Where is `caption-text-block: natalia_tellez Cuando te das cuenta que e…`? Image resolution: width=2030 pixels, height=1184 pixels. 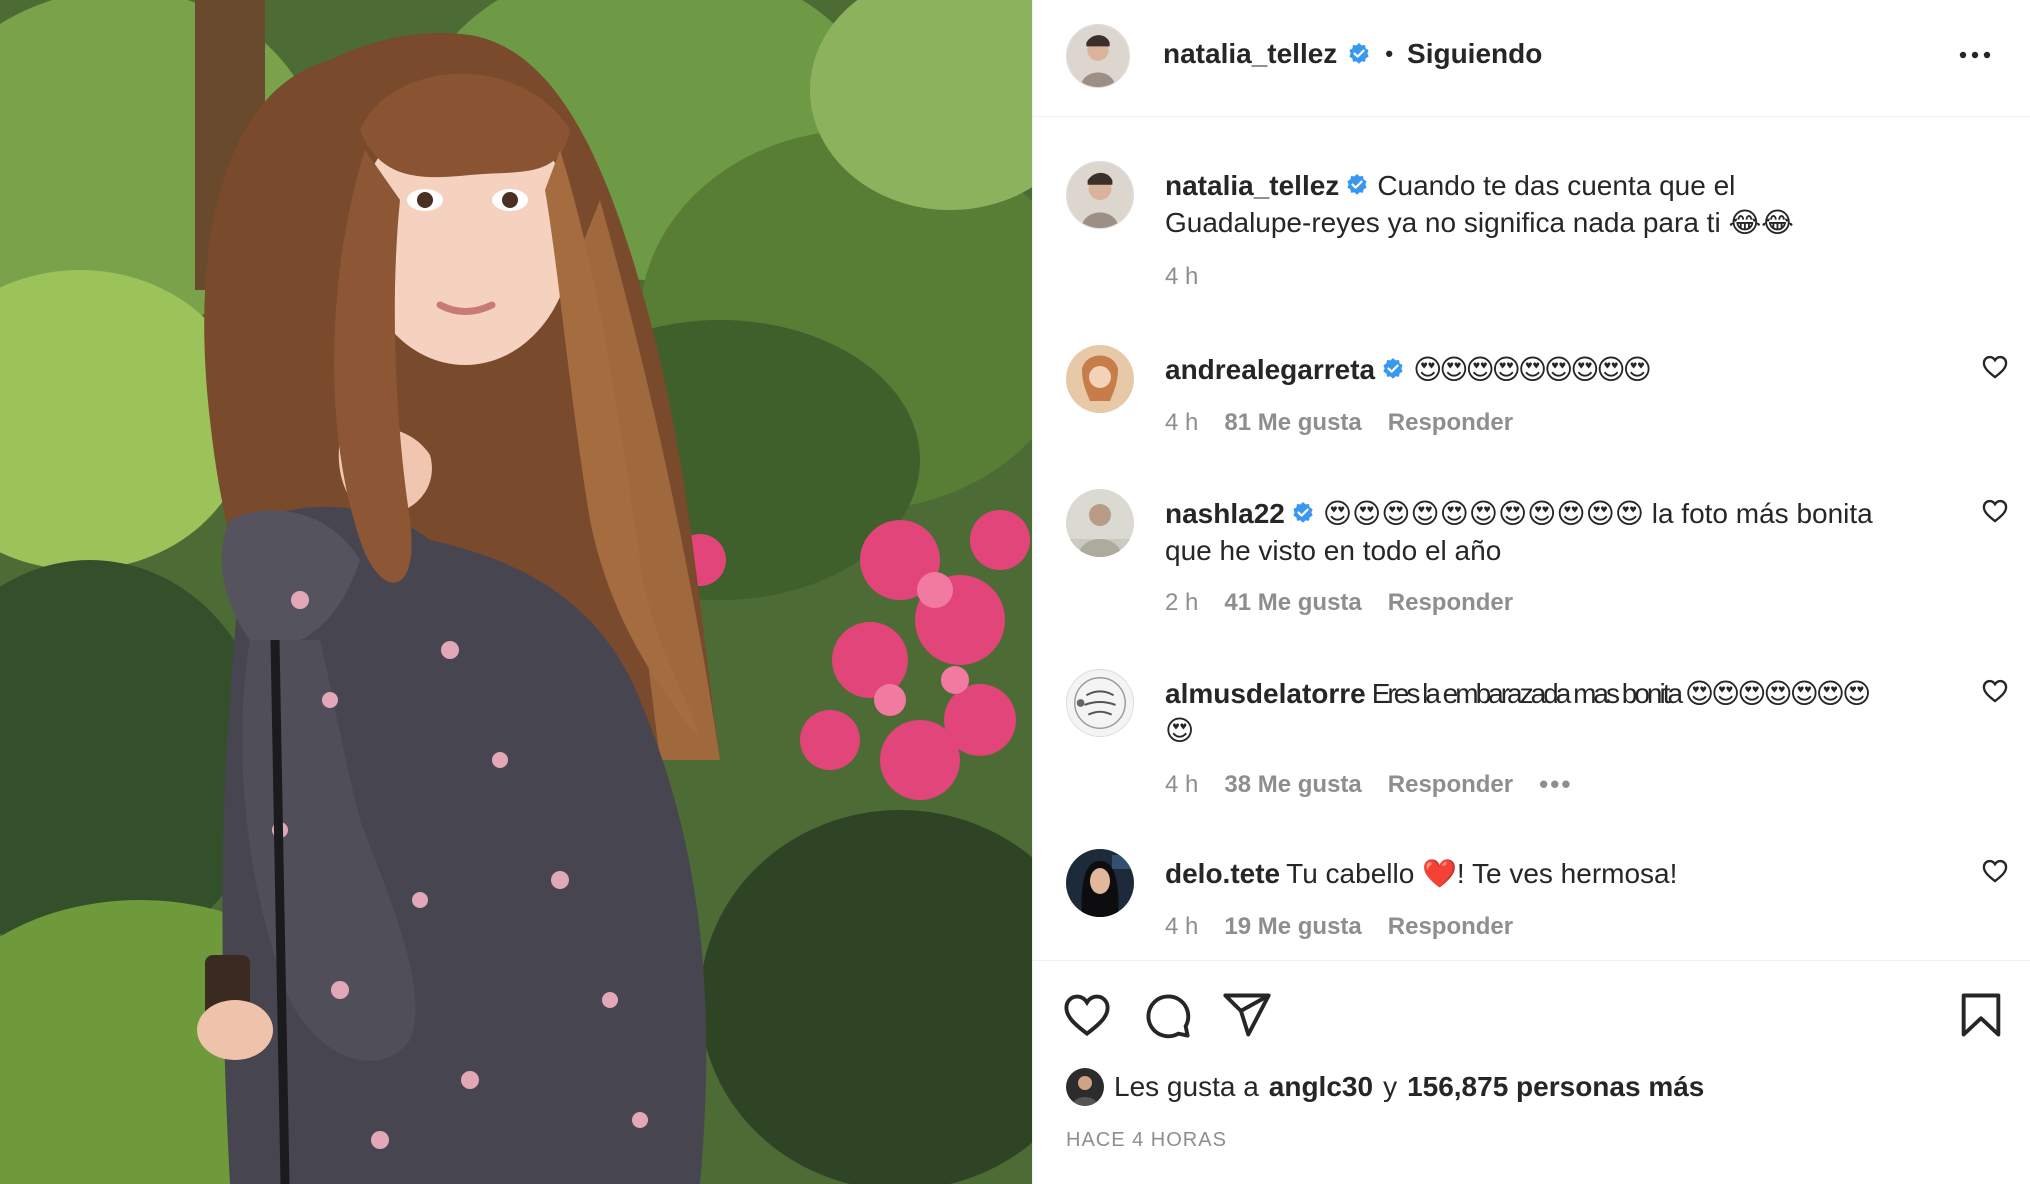 caption-text-block: natalia_tellez Cuando te das cuenta que e… is located at coordinates (1525, 204).